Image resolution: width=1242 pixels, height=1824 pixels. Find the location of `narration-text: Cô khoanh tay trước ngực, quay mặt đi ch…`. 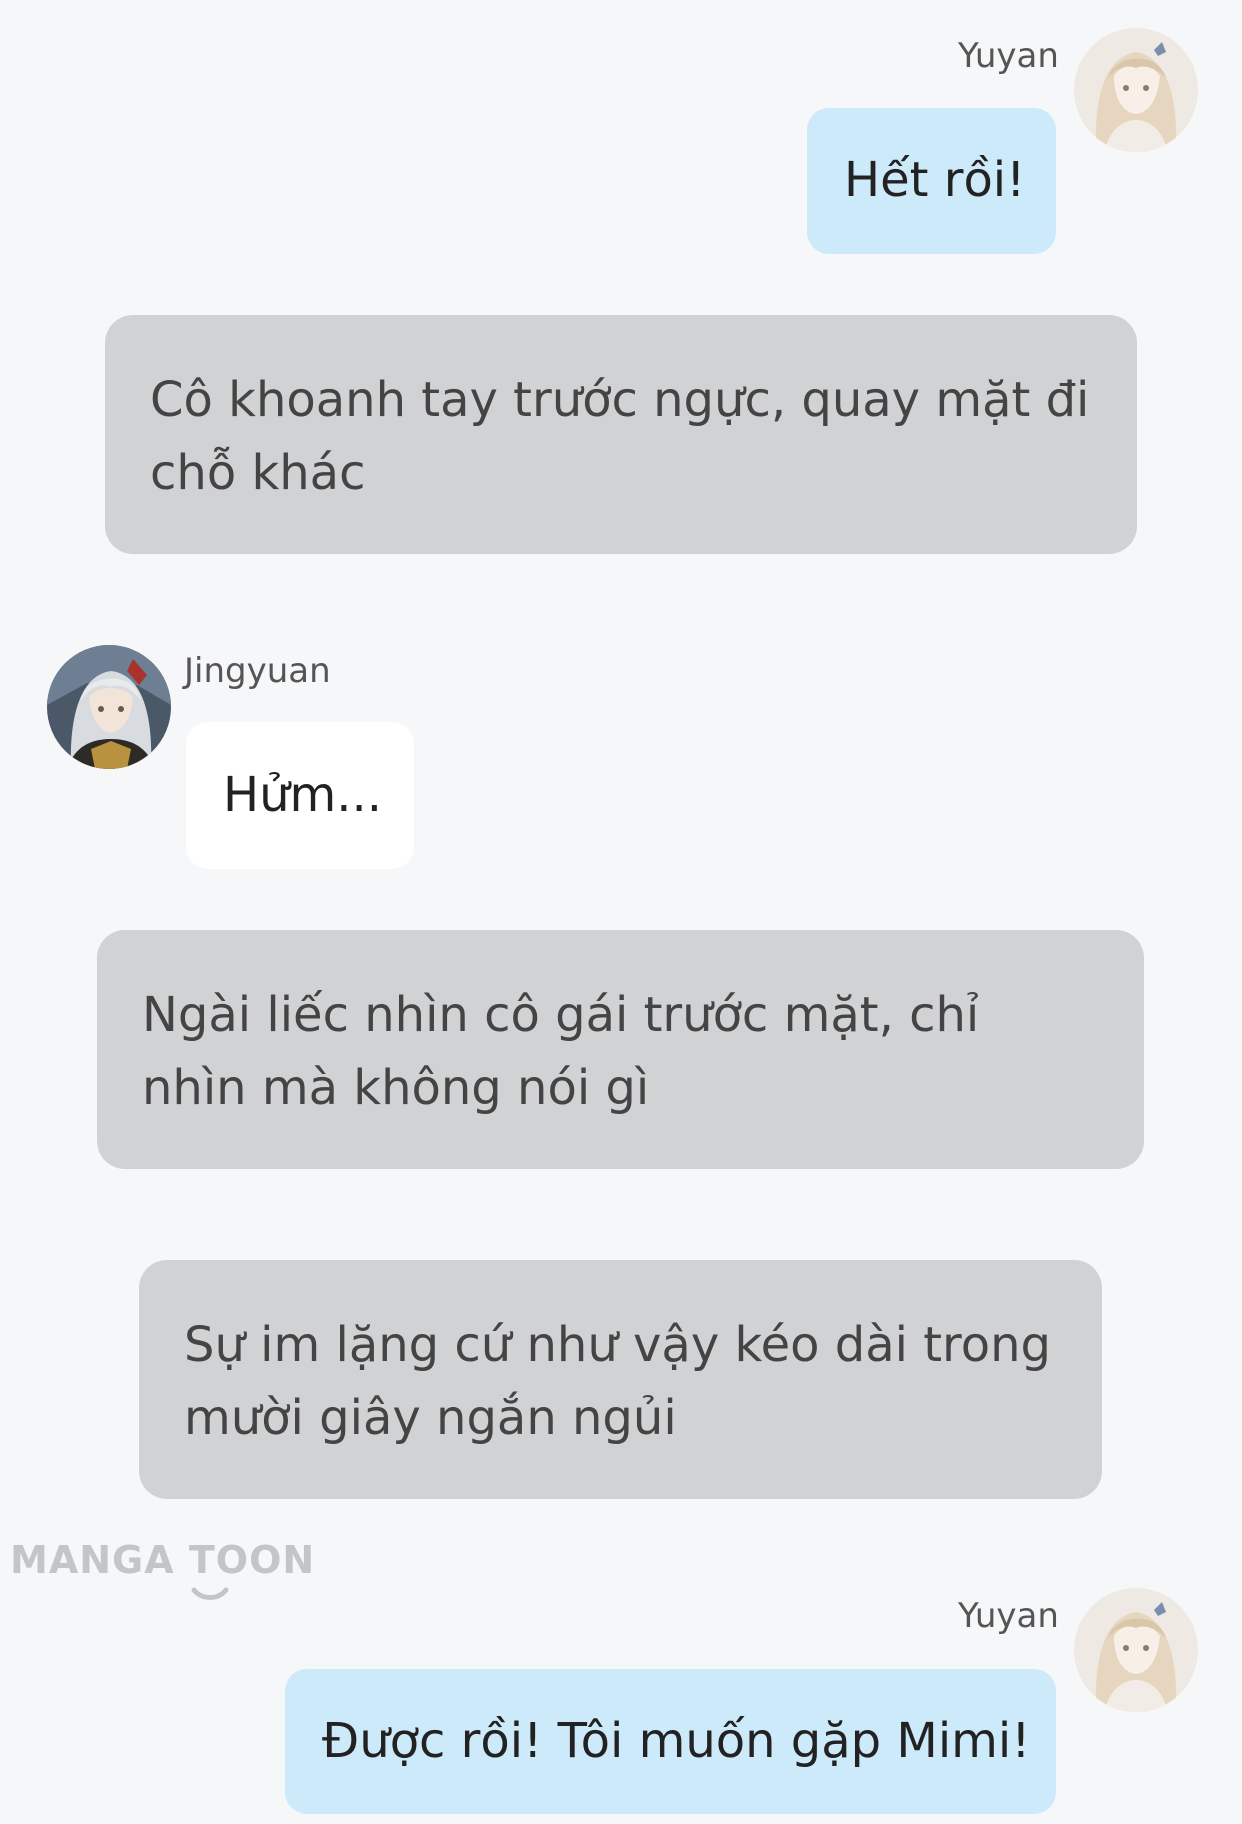

narration-text: Cô khoanh tay trước ngực, quay mặt đi ch… is located at coordinates (620, 436).